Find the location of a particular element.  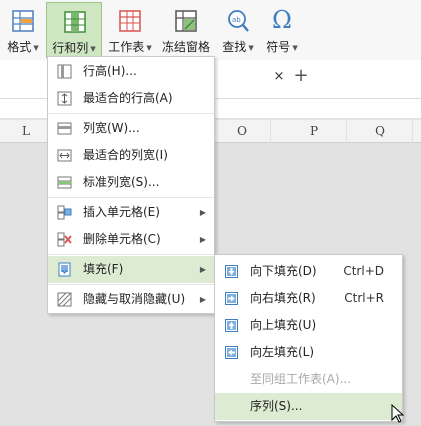

column-width-icon is located at coordinates (64, 128).